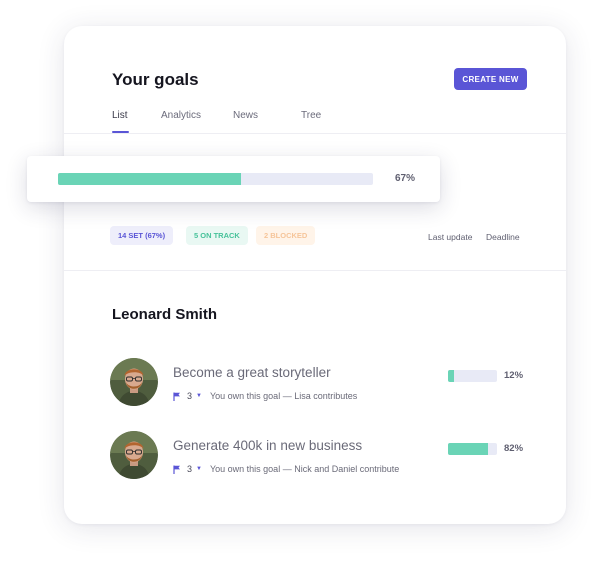  I want to click on last-update-column: Last update, so click(450, 237).